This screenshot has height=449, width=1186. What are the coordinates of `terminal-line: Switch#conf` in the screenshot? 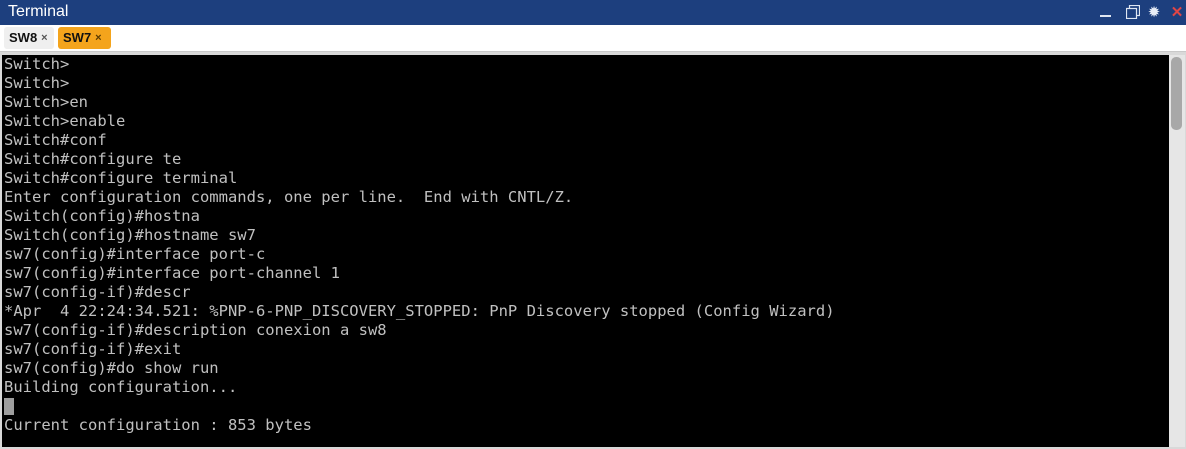 It's located at (55, 140).